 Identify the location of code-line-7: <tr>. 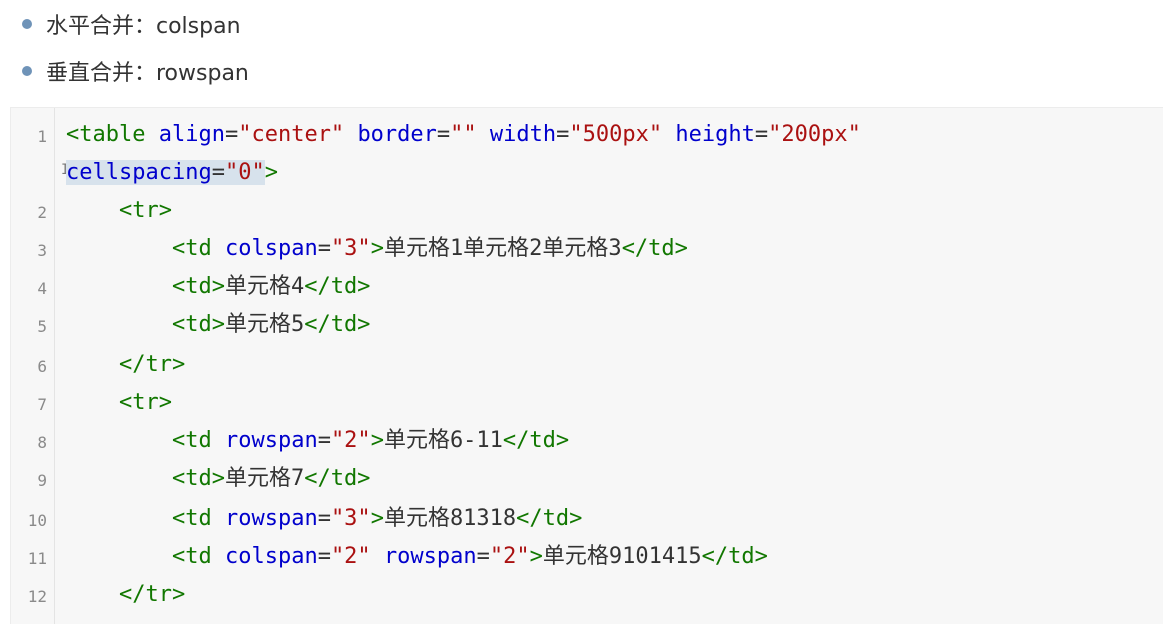
(119, 403).